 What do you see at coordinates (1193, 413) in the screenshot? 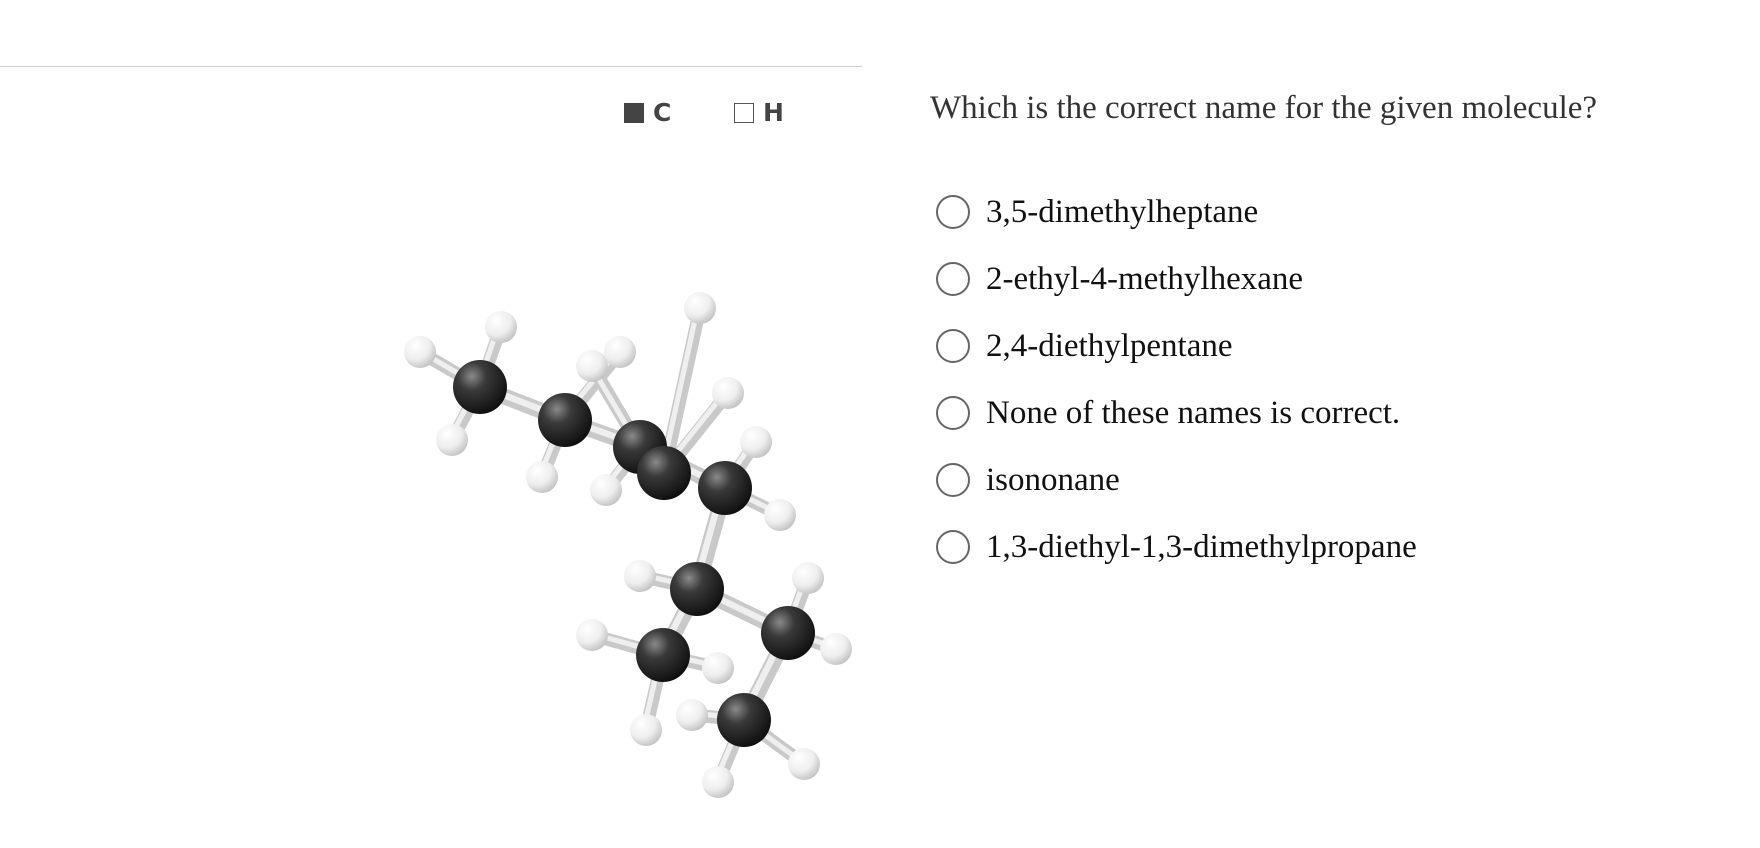
I see `choice-label: None of these names is correct.` at bounding box center [1193, 413].